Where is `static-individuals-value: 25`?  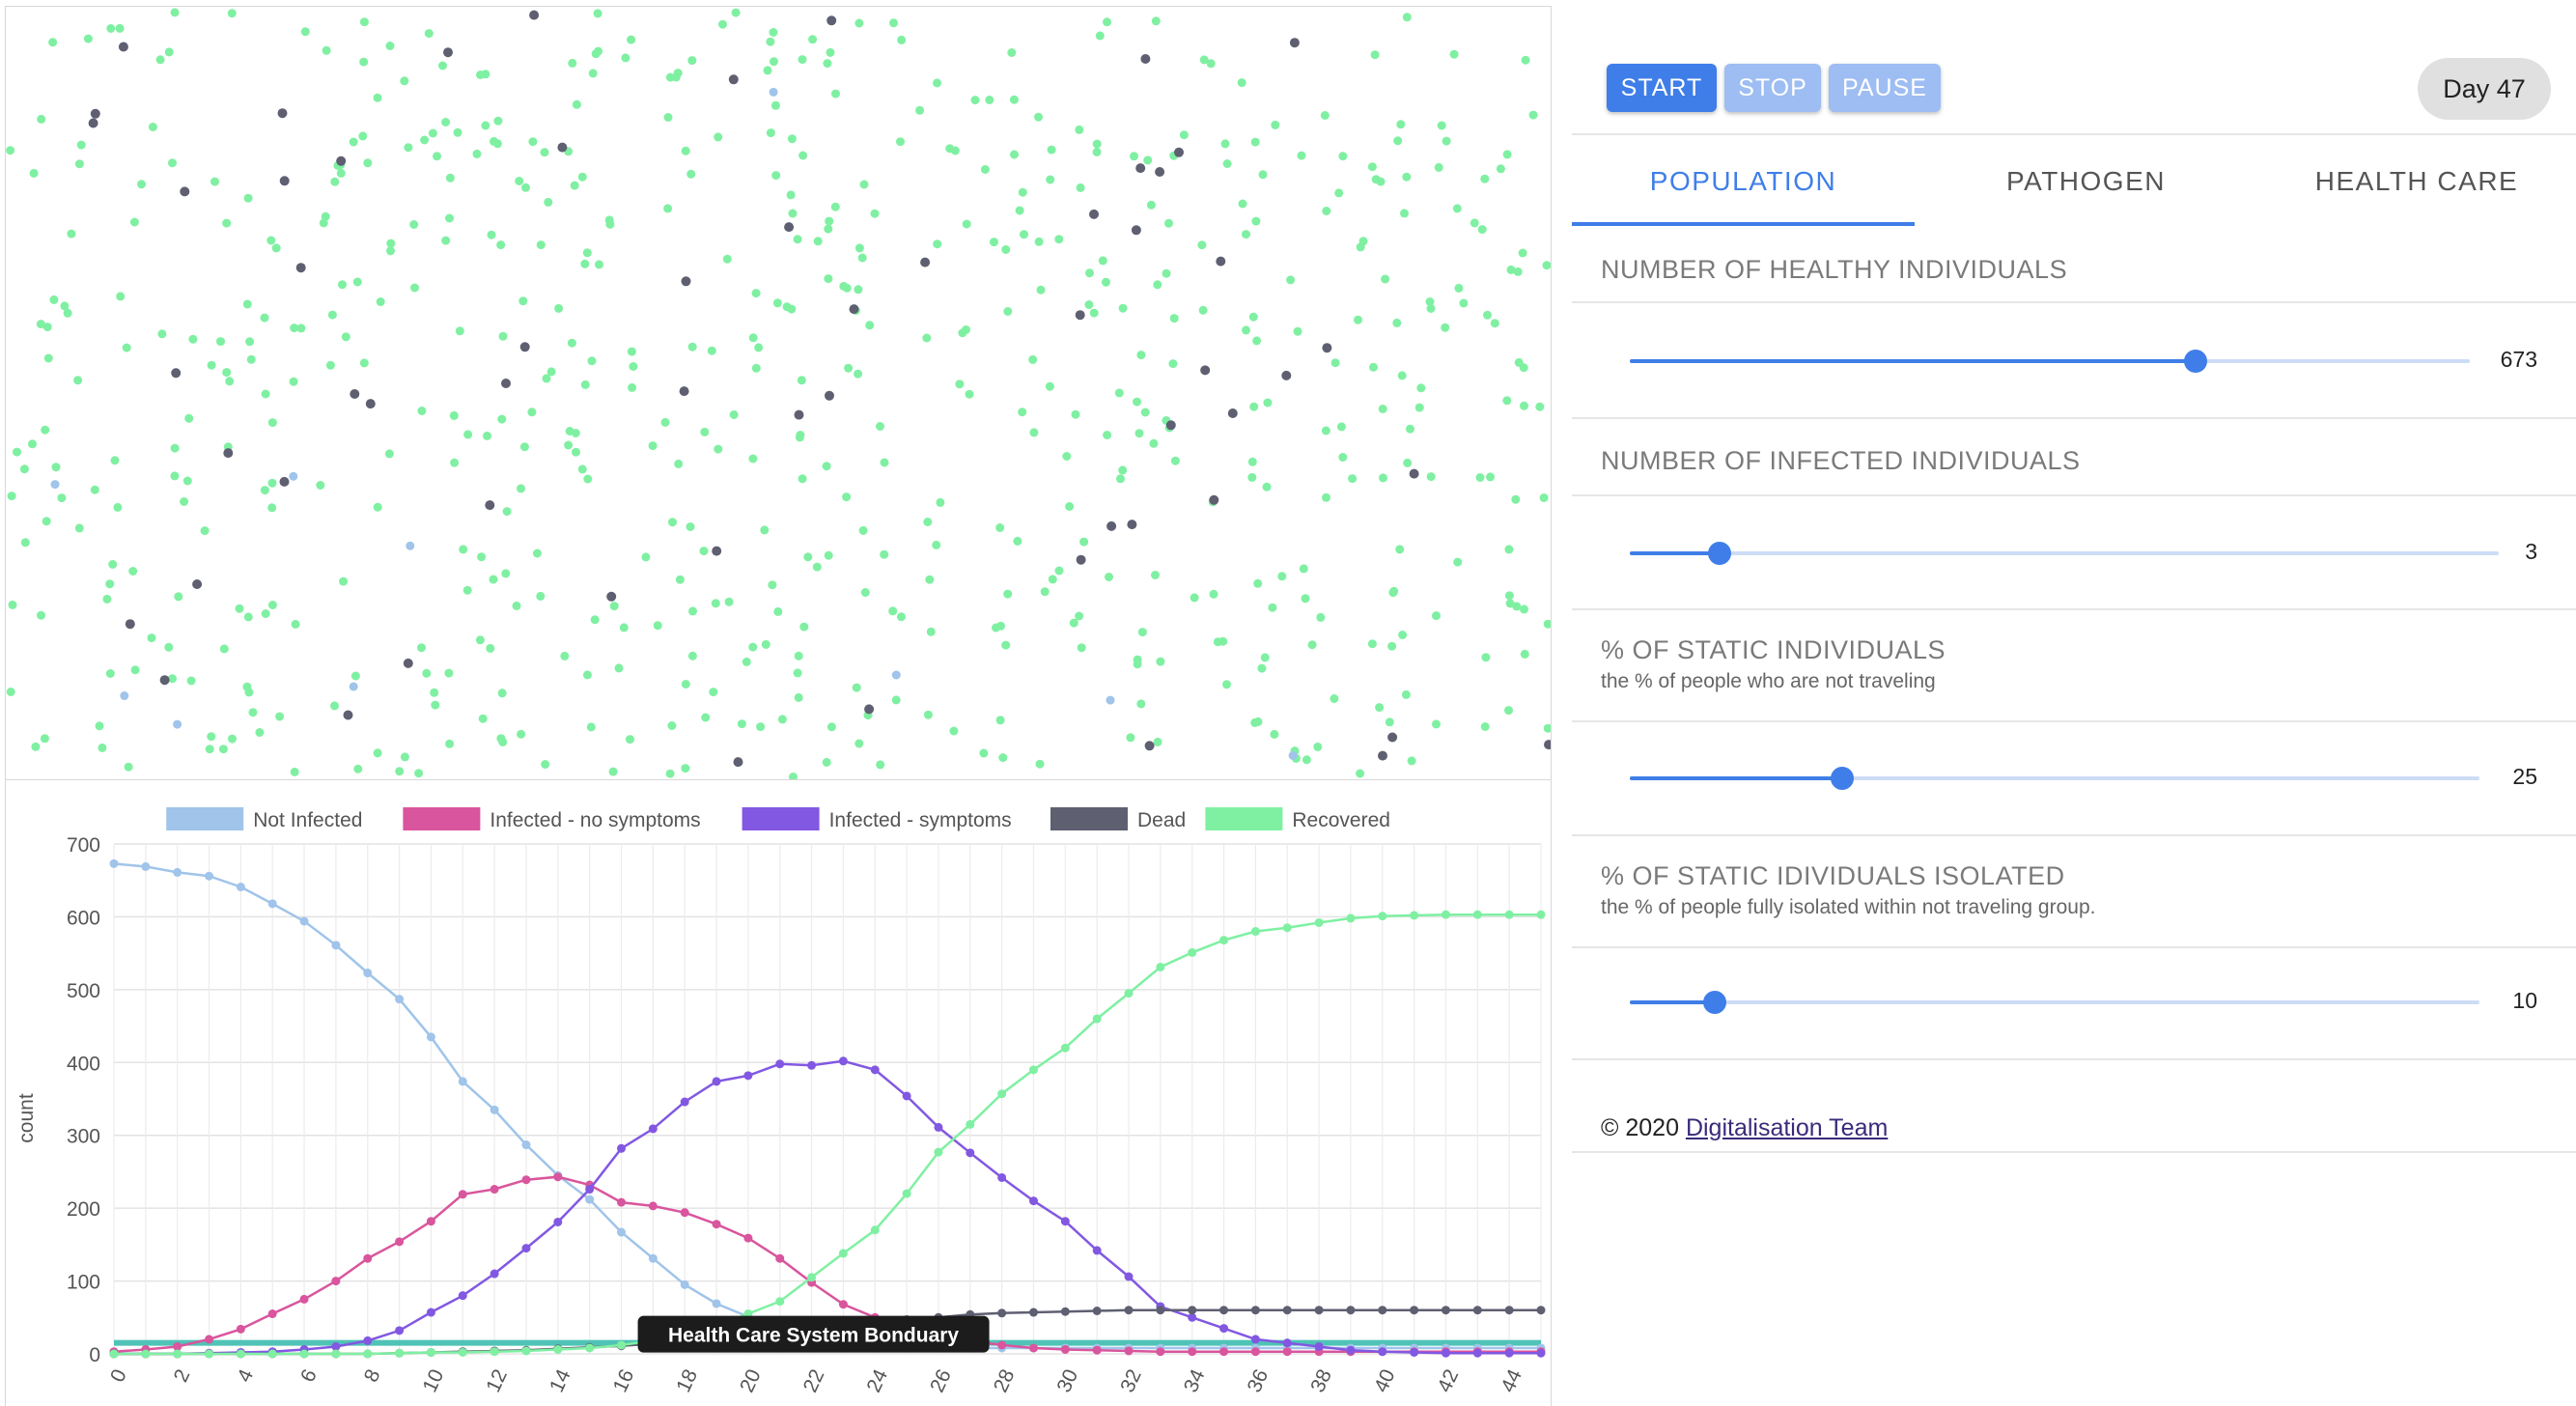
static-individuals-value: 25 is located at coordinates (2525, 776).